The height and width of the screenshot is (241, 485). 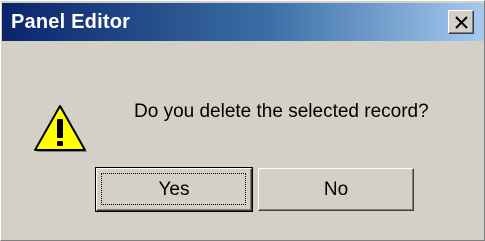 I want to click on close-icon, so click(x=461, y=22).